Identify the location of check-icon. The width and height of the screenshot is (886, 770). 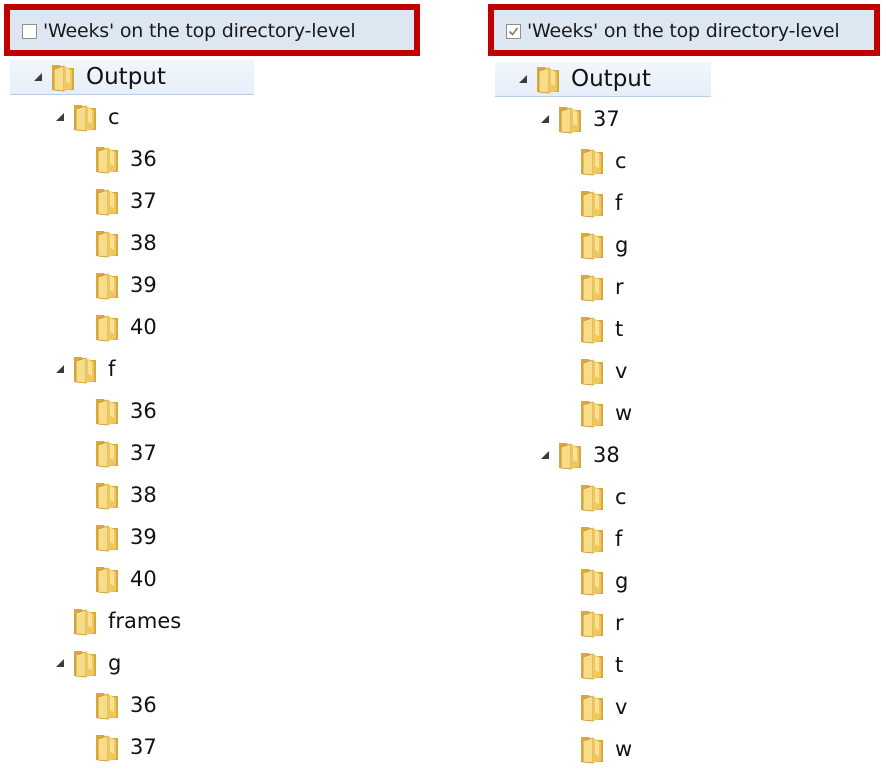
(513, 31).